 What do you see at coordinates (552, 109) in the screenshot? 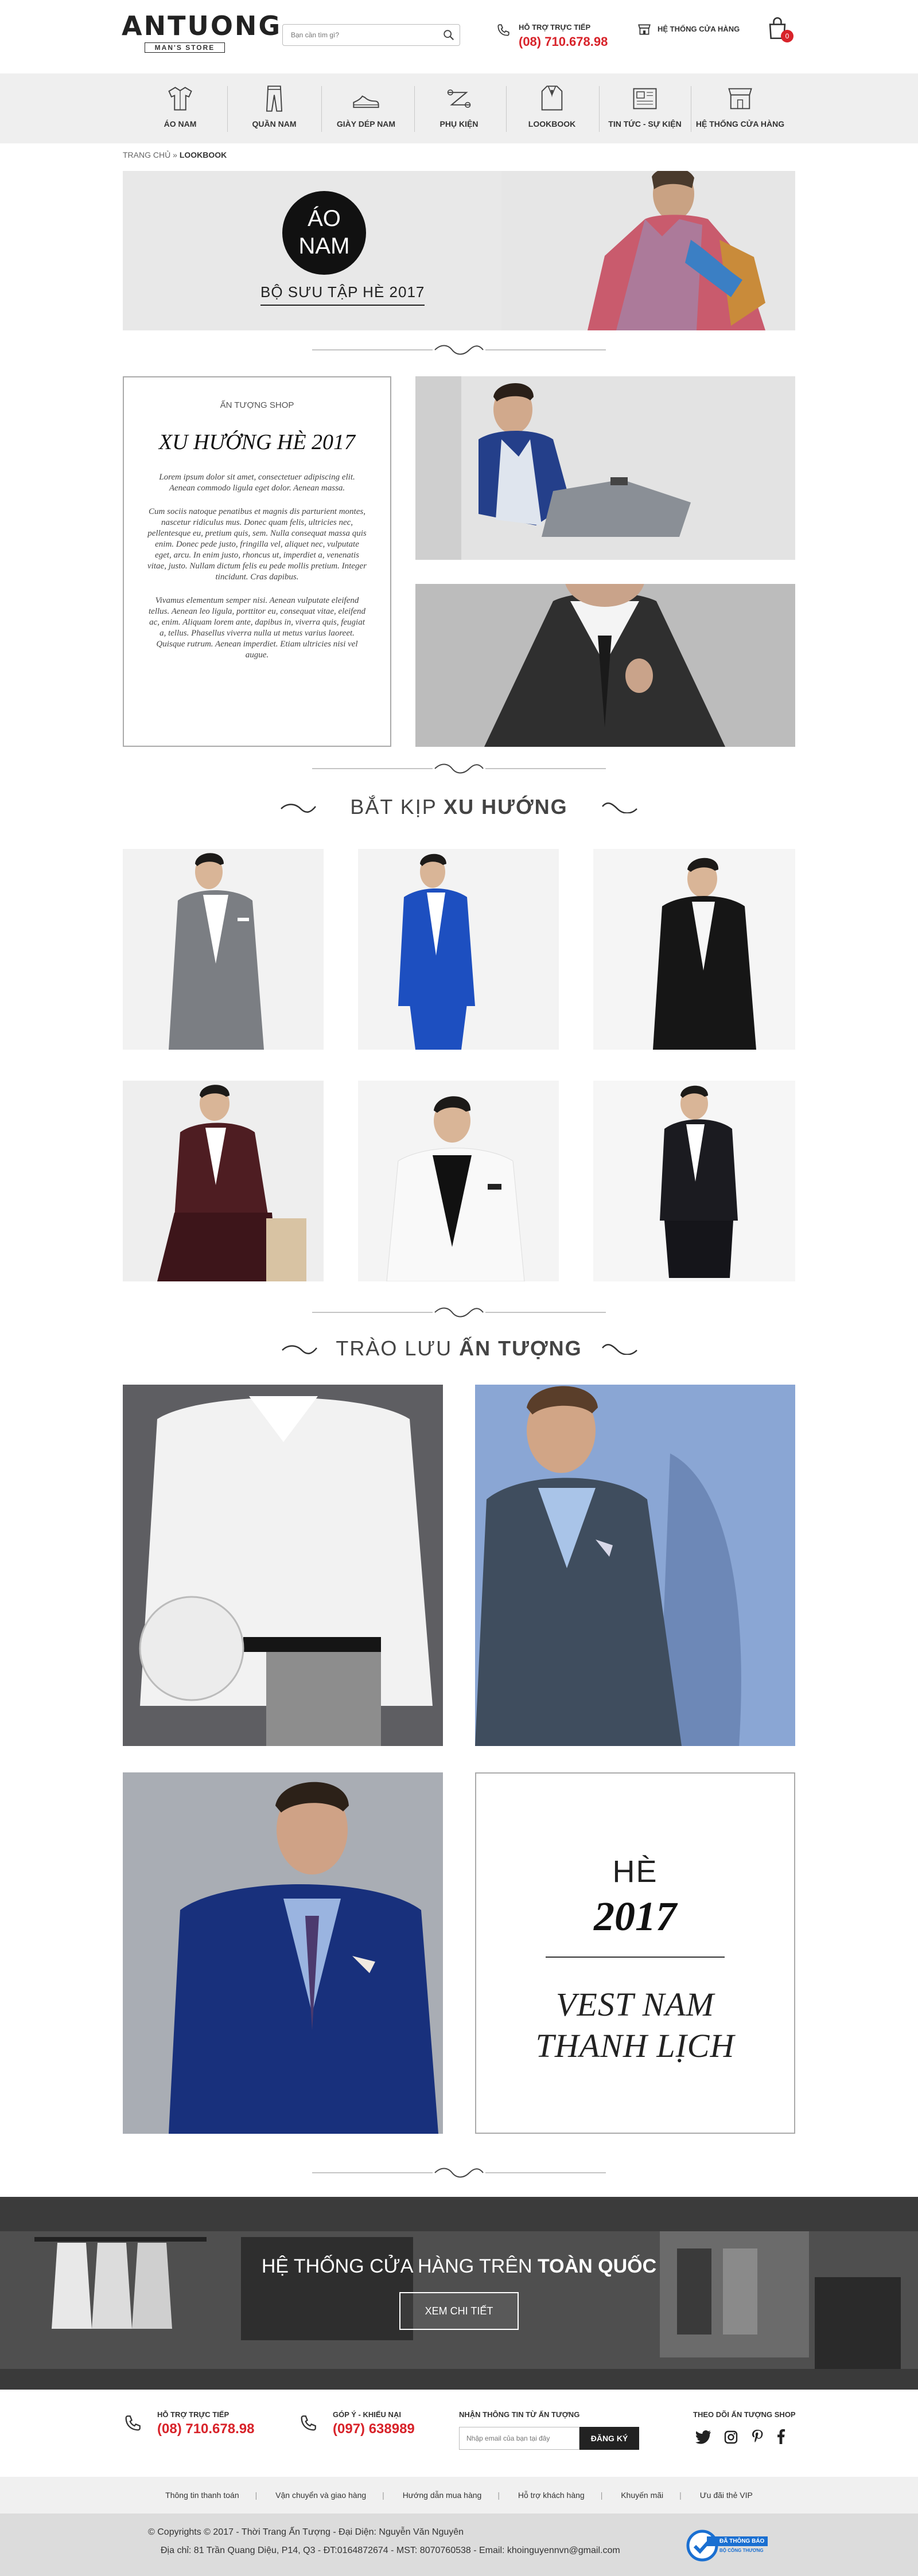
I see `nav-item-lookbook: LOOKBOOK` at bounding box center [552, 109].